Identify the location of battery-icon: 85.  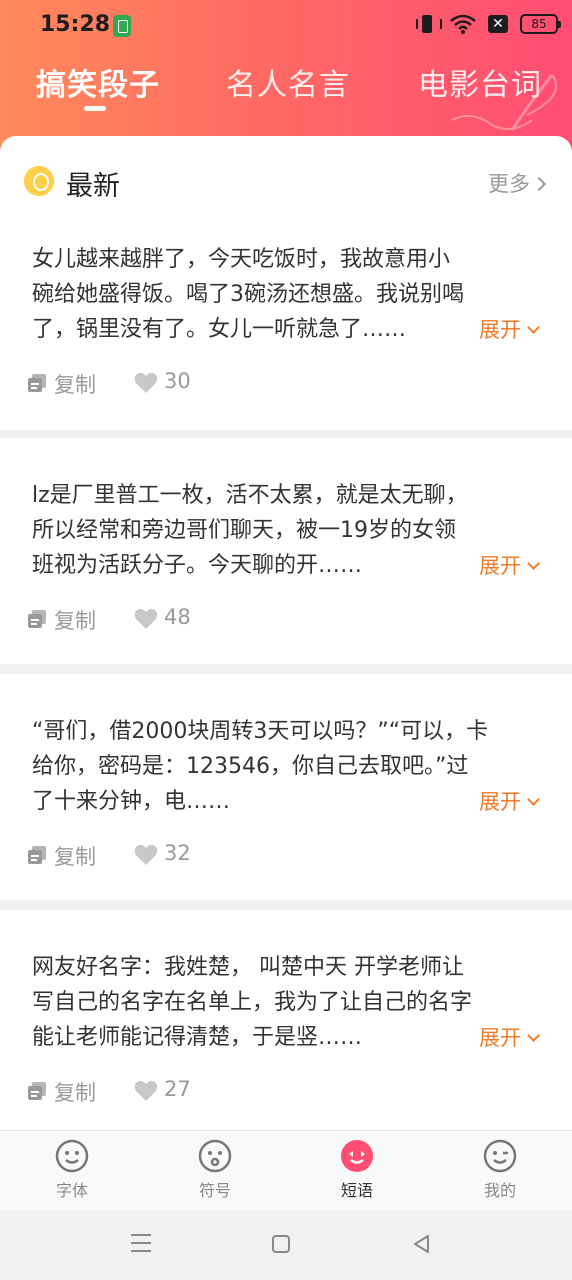
(540, 24).